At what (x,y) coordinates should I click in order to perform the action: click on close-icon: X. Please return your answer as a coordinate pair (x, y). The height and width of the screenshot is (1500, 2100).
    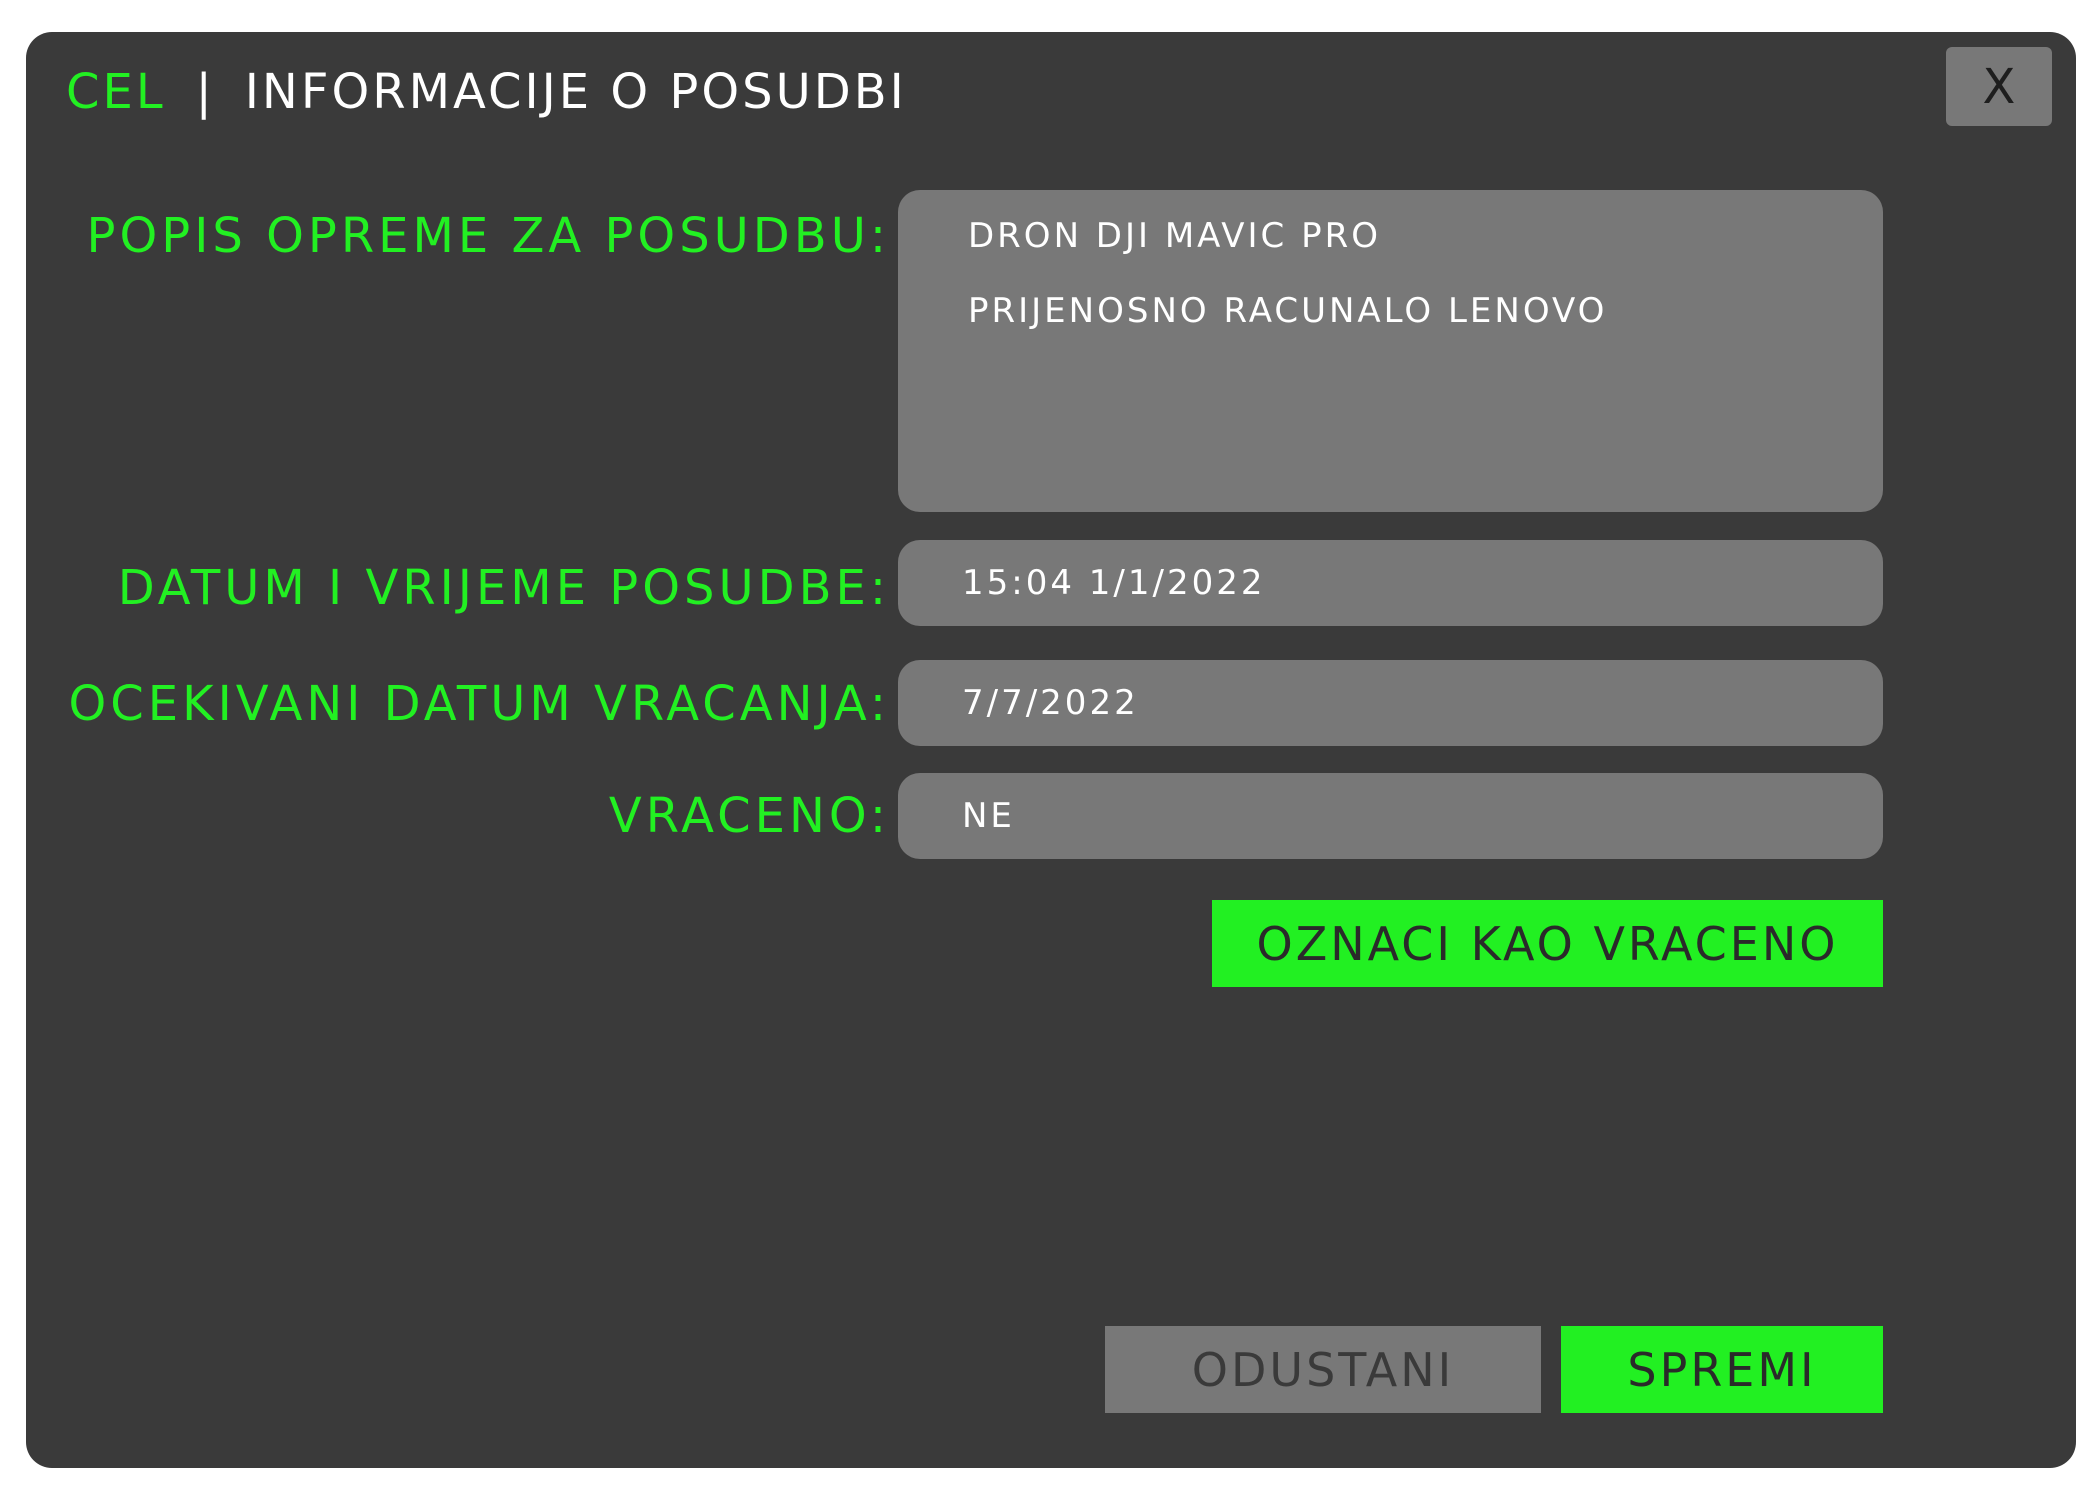
    Looking at the image, I should click on (1999, 86).